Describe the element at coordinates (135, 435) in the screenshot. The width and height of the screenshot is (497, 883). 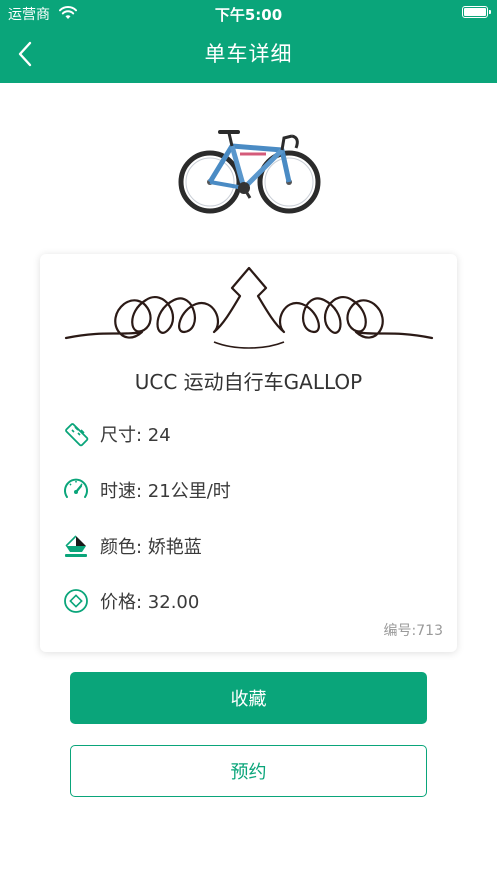
I see `spec-size-text: 尺寸: 24` at that location.